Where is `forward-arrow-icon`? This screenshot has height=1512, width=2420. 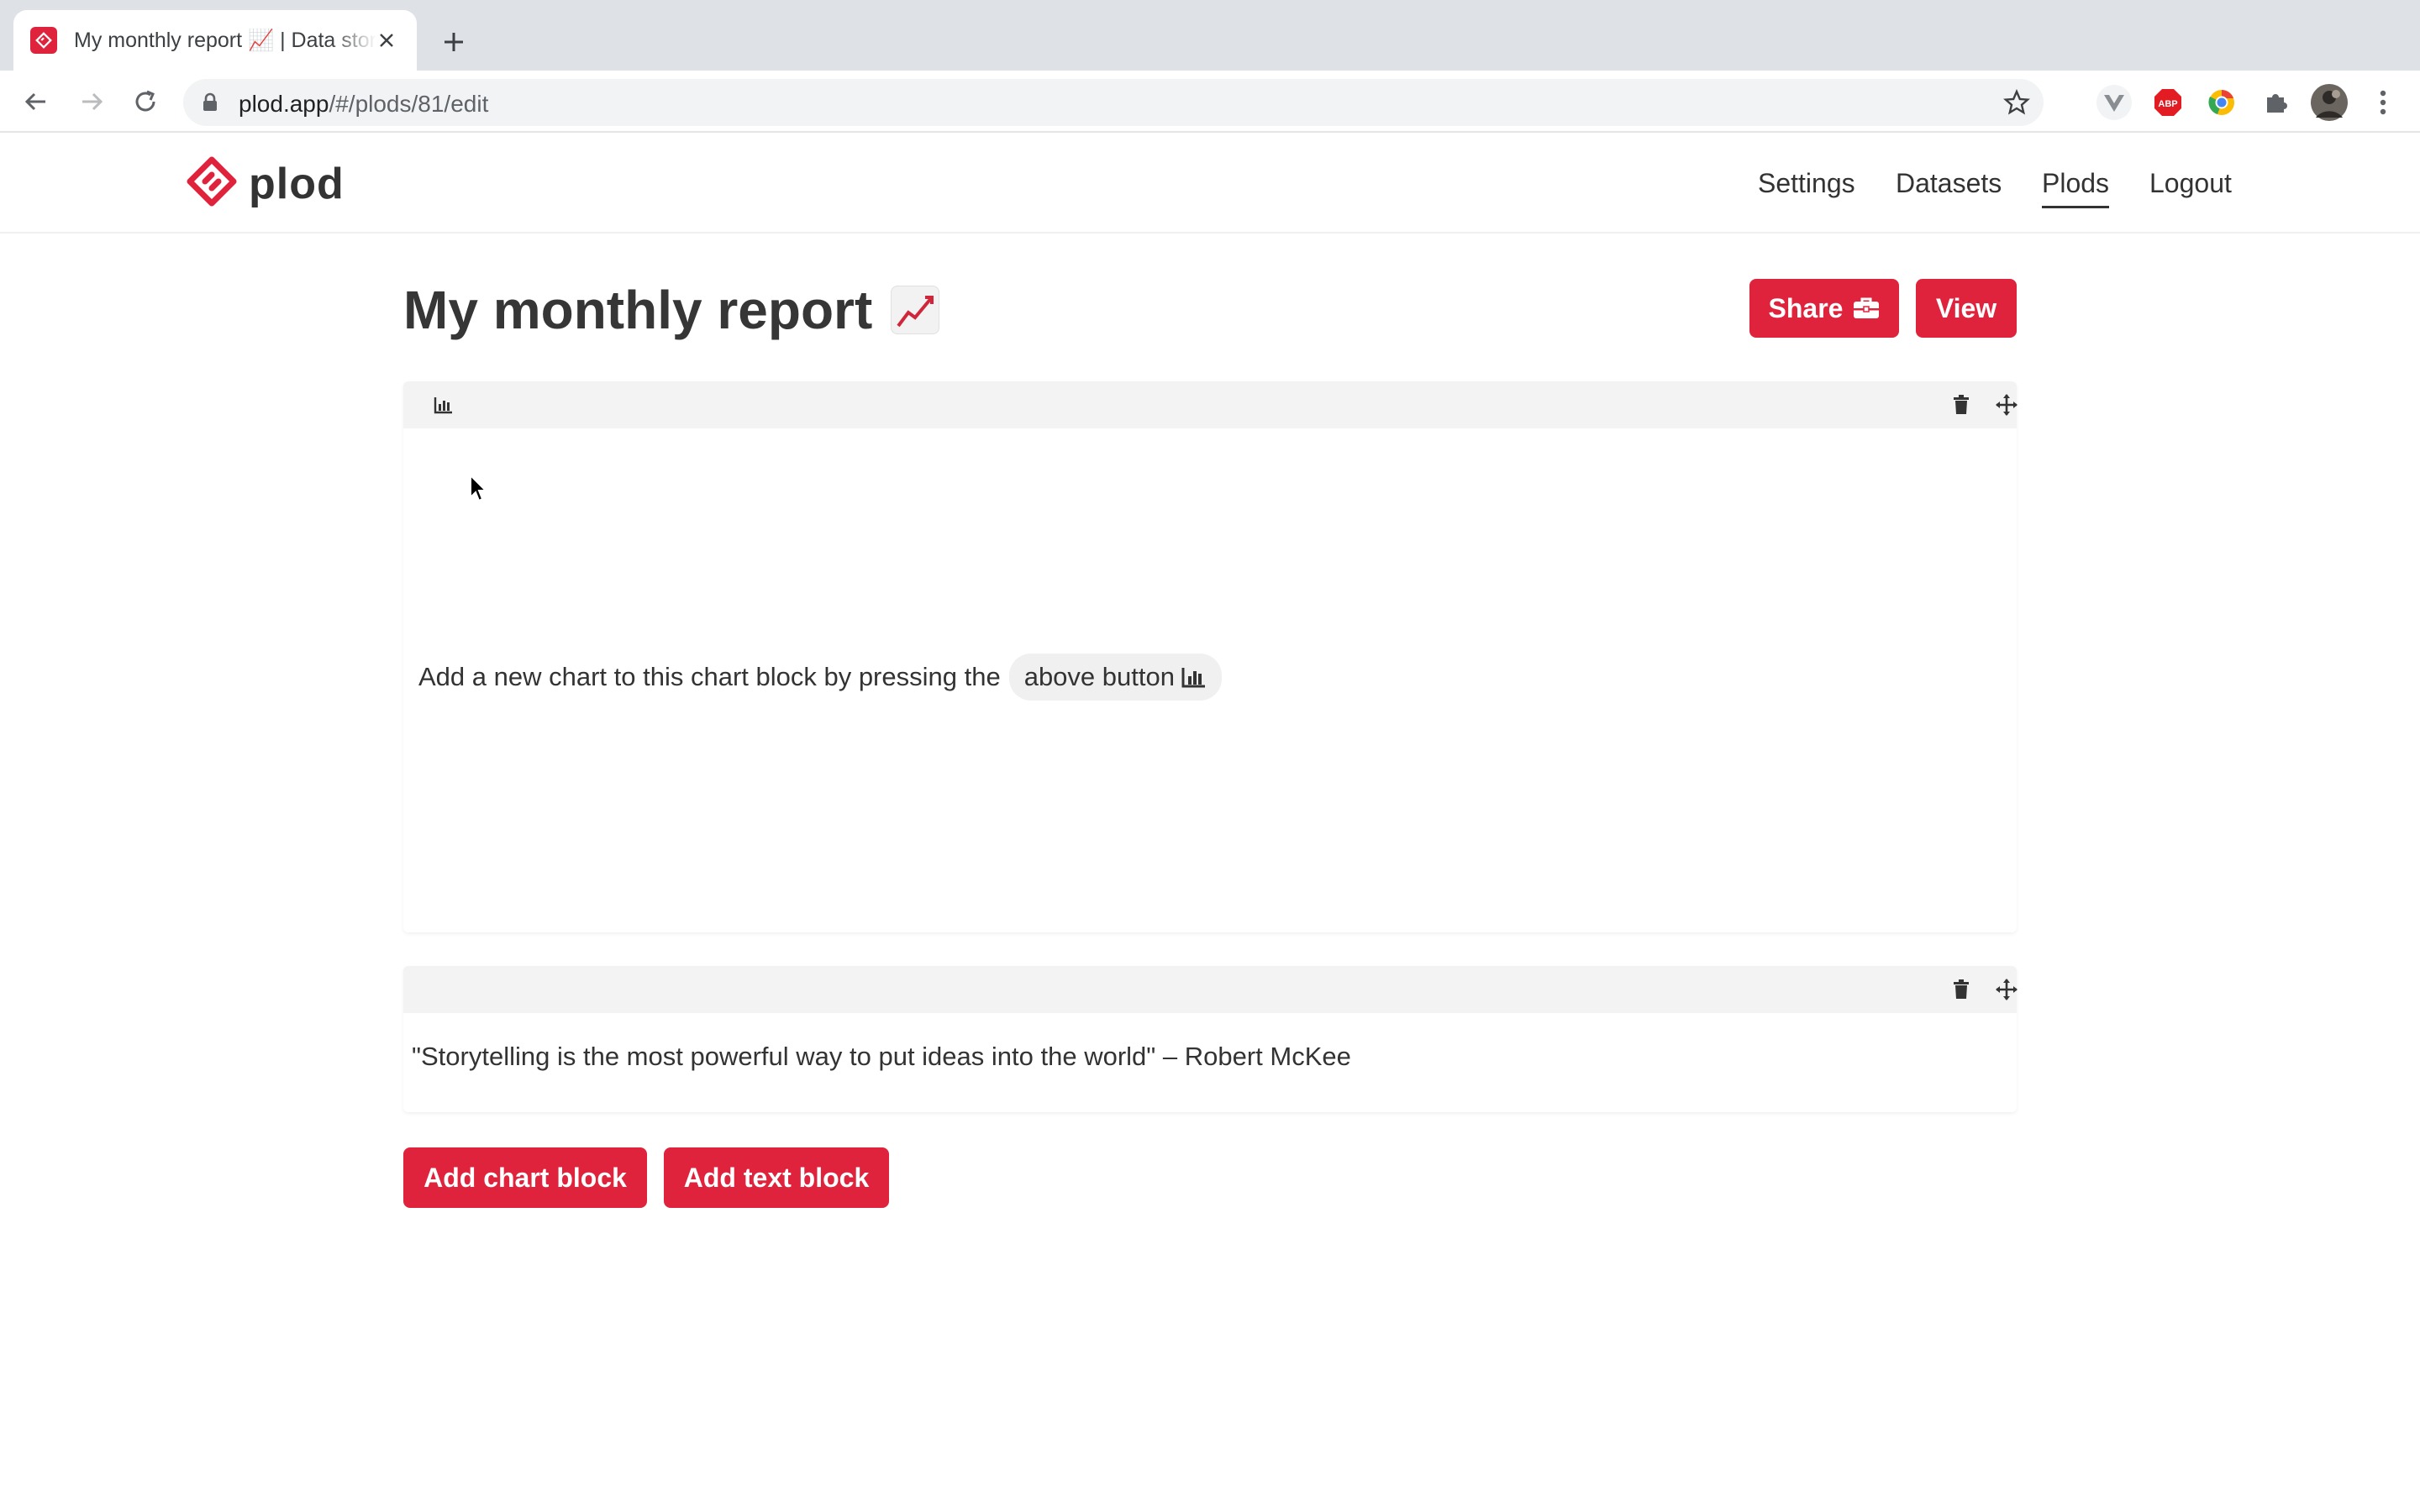
forward-arrow-icon is located at coordinates (92, 101).